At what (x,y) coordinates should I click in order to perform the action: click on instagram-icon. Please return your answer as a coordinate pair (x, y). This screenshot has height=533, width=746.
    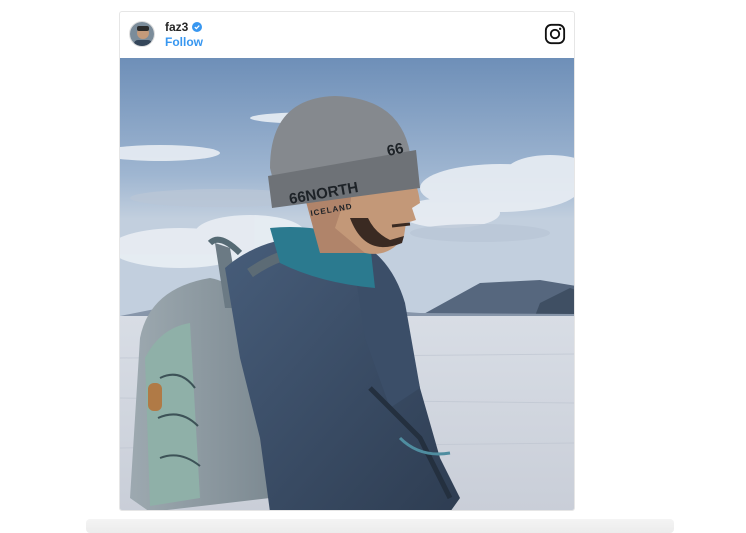
    Looking at the image, I should click on (555, 34).